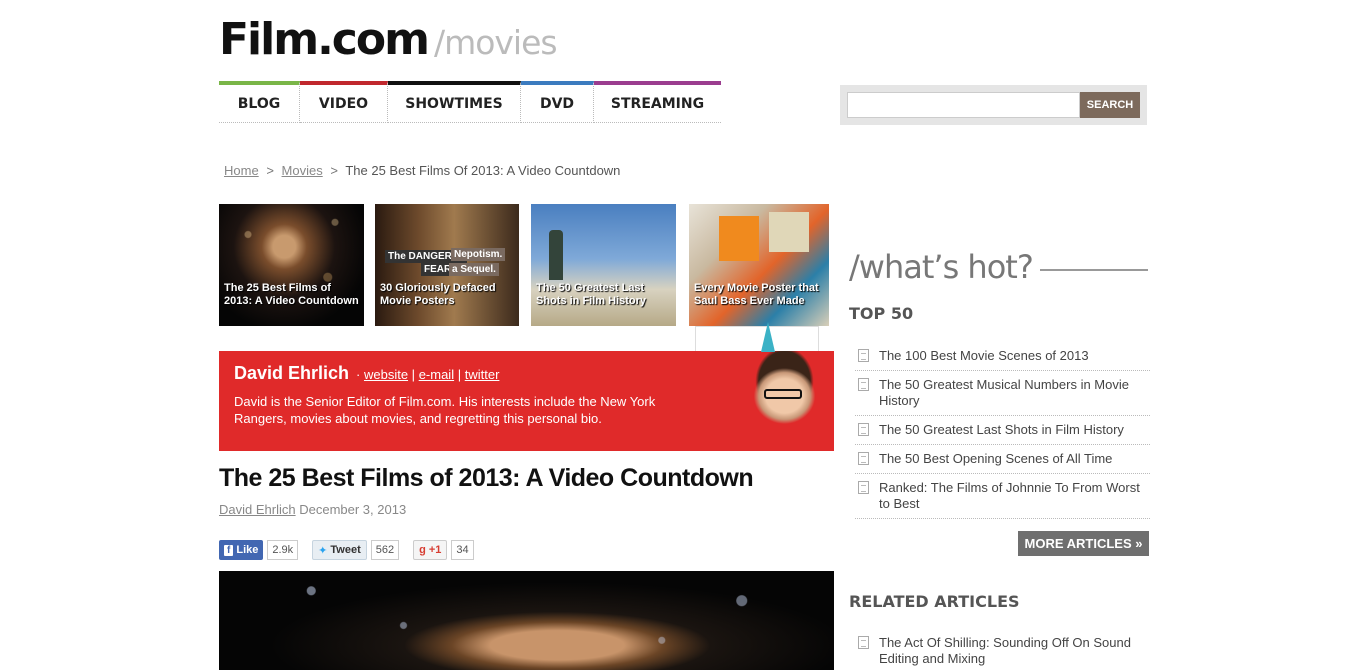 The height and width of the screenshot is (670, 1366). Describe the element at coordinates (302, 170) in the screenshot. I see `breadcrumb-movies-link: Movies` at that location.